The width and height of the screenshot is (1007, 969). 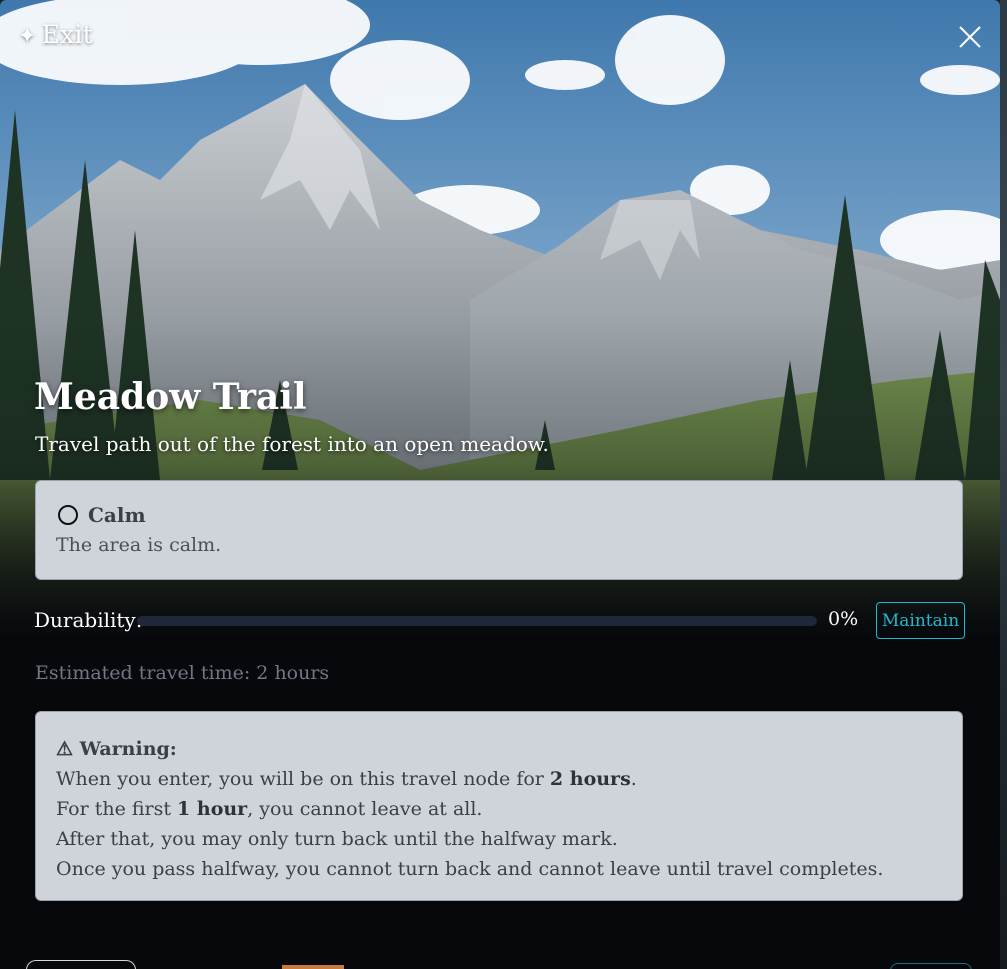 I want to click on status-description: The area is calm., so click(x=139, y=545).